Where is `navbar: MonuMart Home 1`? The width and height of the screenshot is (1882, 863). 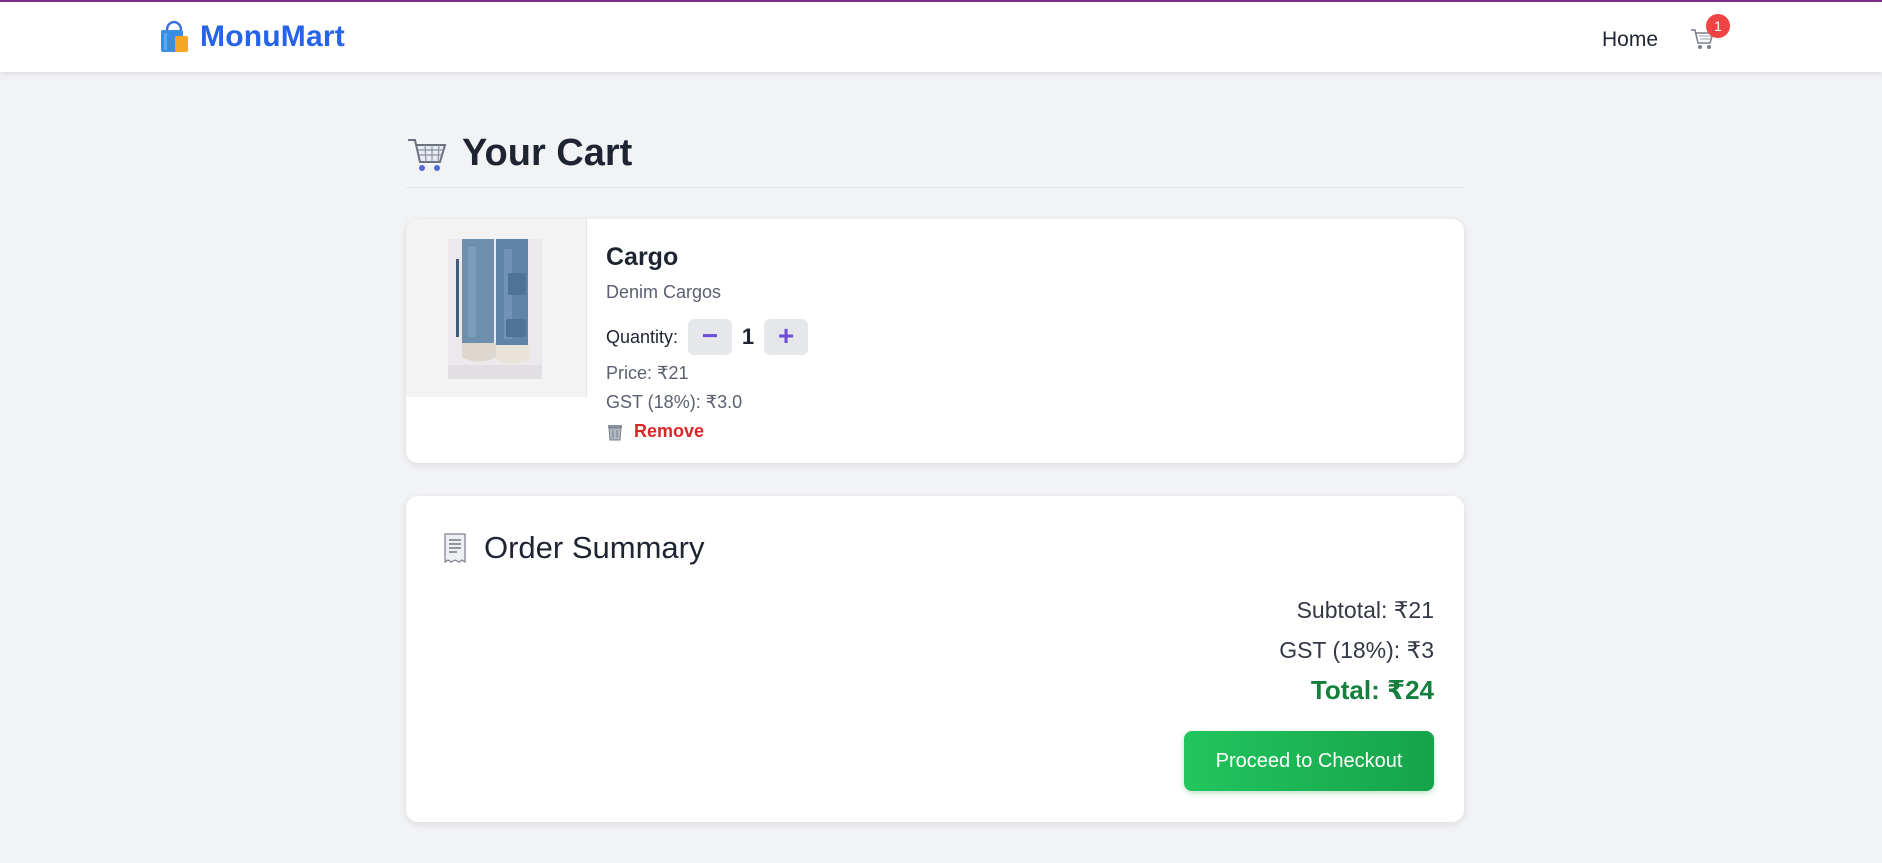
navbar: MonuMart Home 1 is located at coordinates (941, 37).